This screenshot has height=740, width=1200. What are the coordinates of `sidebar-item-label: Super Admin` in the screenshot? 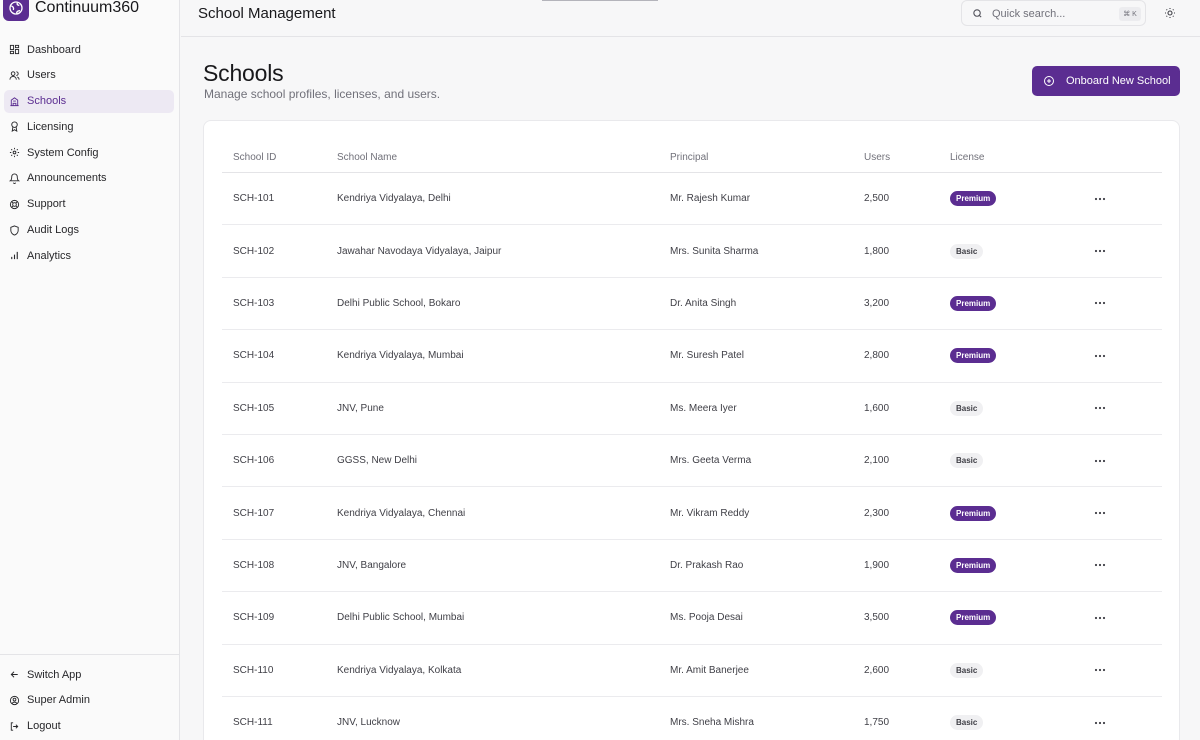 It's located at (58, 700).